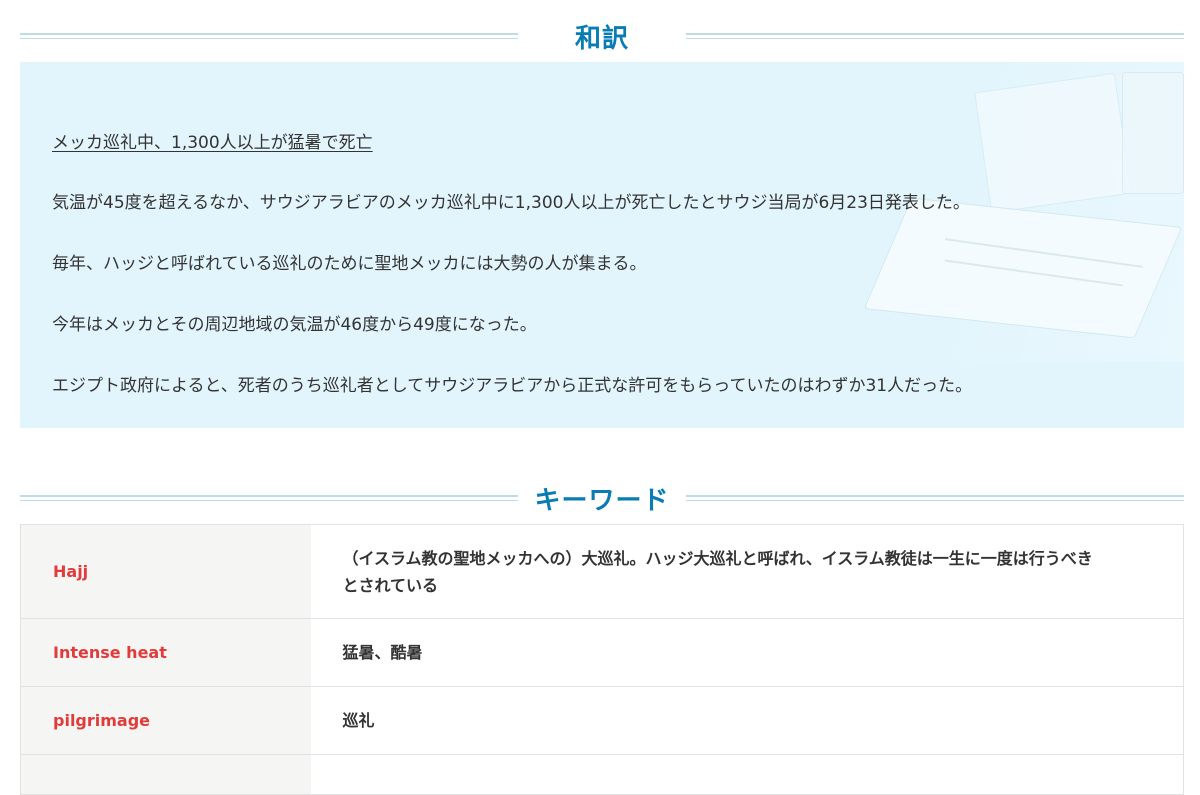 The width and height of the screenshot is (1200, 795). Describe the element at coordinates (212, 143) in the screenshot. I see `article-headline: メッカ巡礼中、1,300人以上が猛暑で死亡` at that location.